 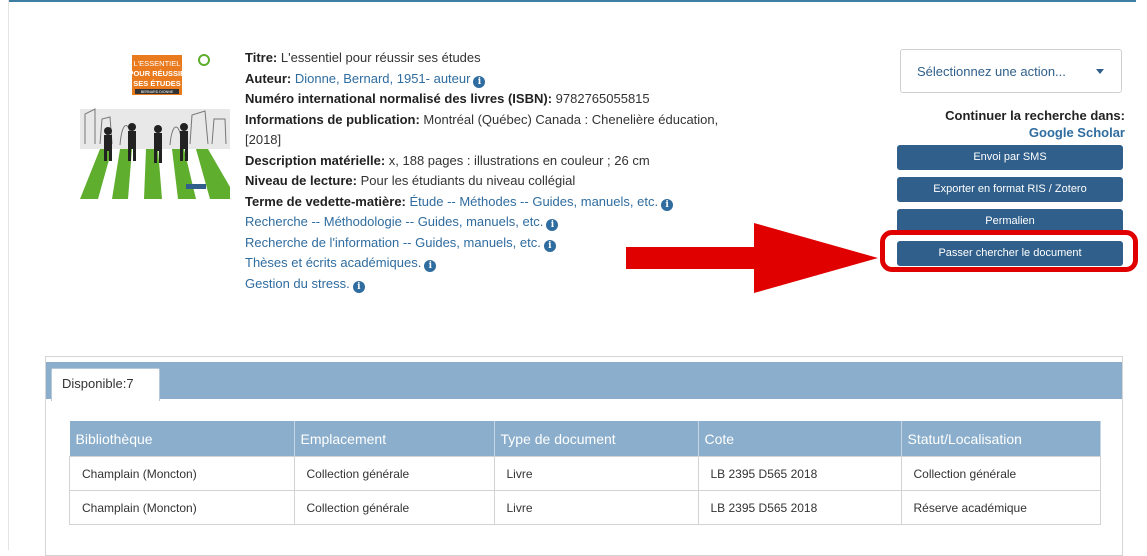 What do you see at coordinates (1000, 473) in the screenshot?
I see `cell-statut: Collection générale` at bounding box center [1000, 473].